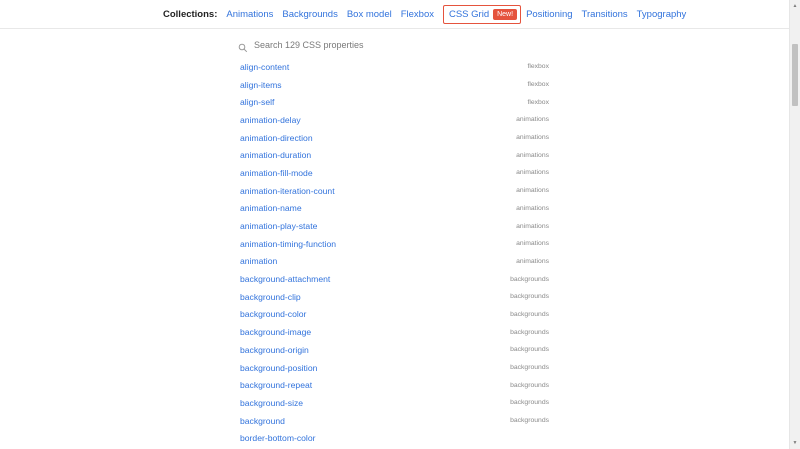  What do you see at coordinates (394, 262) in the screenshot?
I see `property-row: animation animations` at bounding box center [394, 262].